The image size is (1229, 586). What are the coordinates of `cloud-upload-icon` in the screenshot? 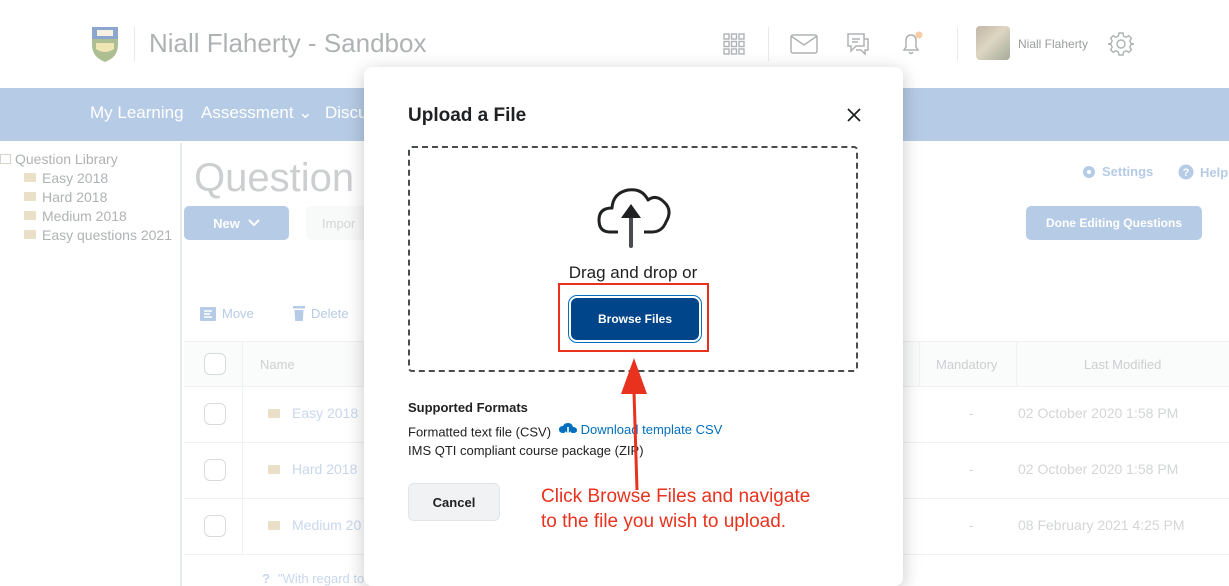 It's located at (634, 218).